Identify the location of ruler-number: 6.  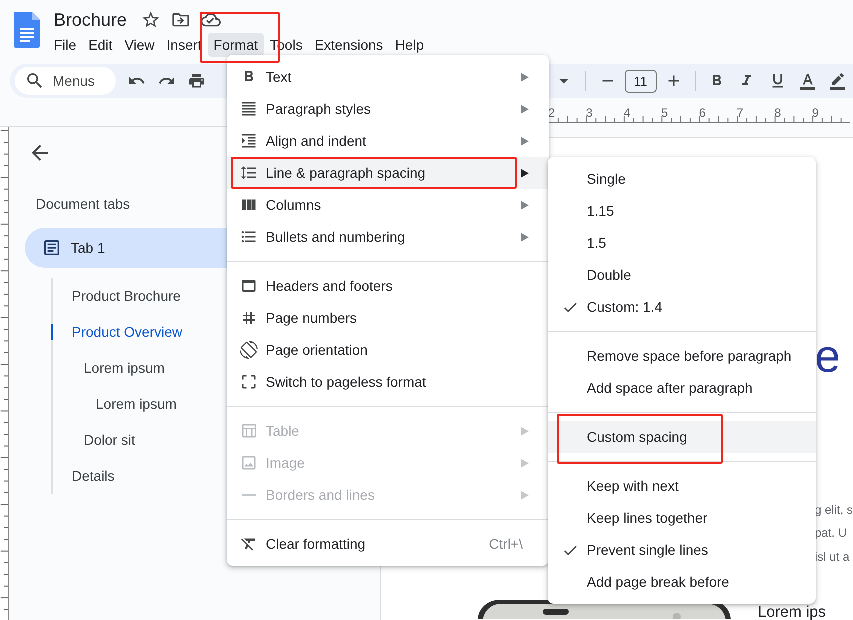
(702, 113).